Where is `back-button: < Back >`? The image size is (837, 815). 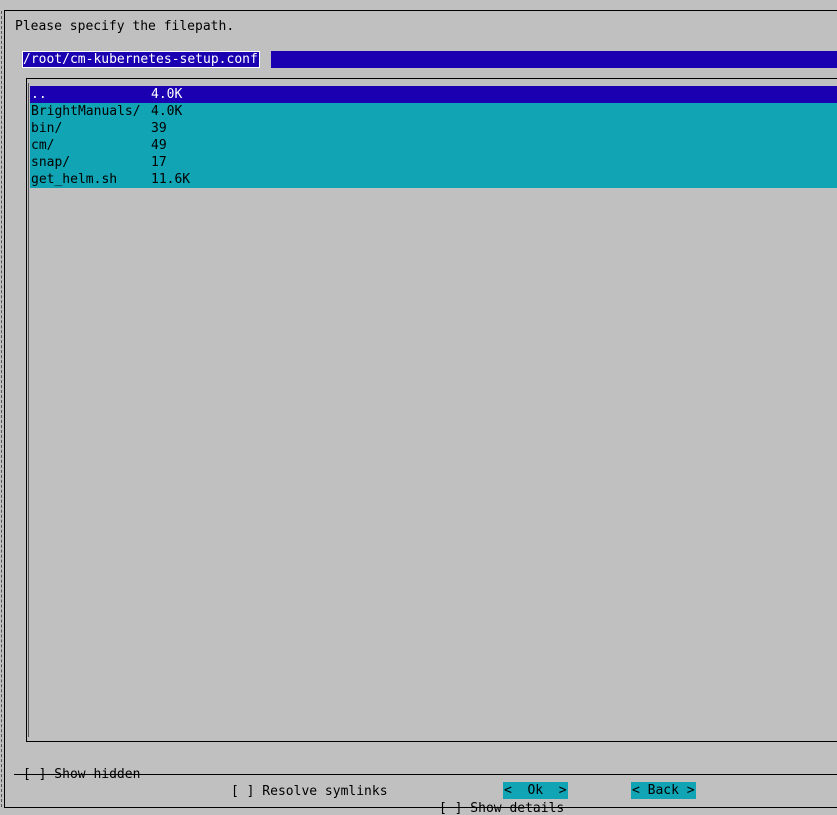 back-button: < Back > is located at coordinates (663, 790).